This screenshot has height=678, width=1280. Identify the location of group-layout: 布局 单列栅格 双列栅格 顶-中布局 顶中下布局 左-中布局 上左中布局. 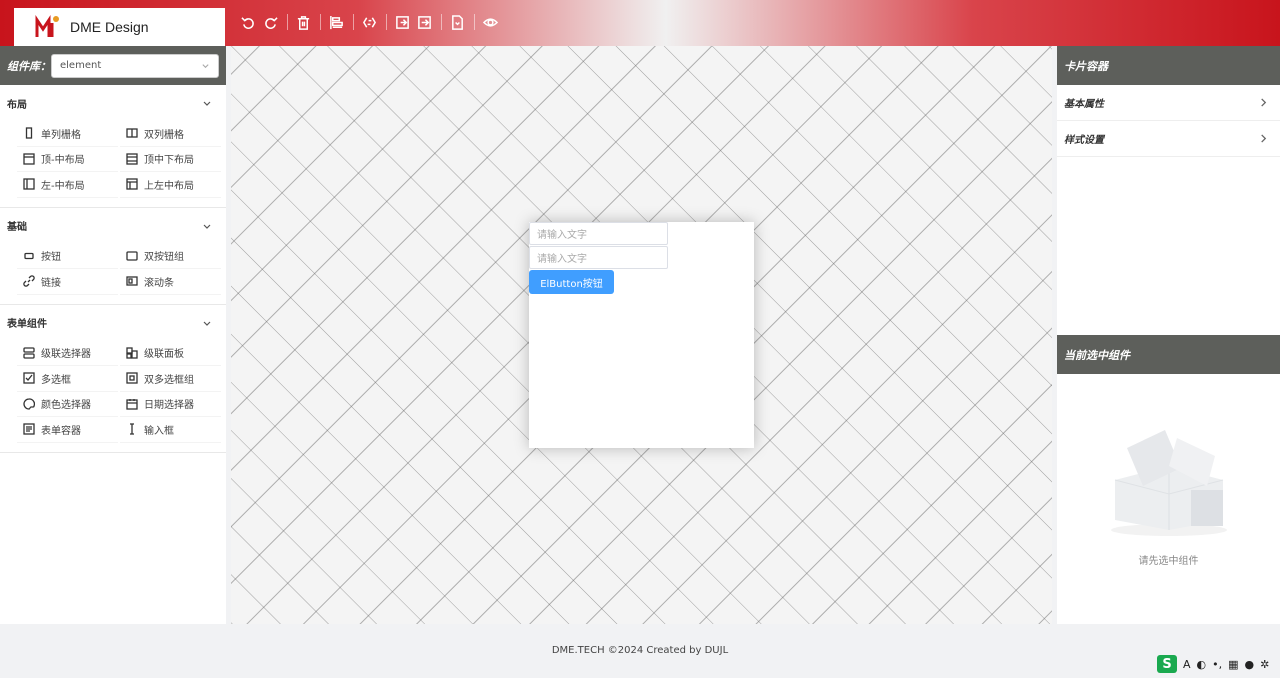
(113, 146).